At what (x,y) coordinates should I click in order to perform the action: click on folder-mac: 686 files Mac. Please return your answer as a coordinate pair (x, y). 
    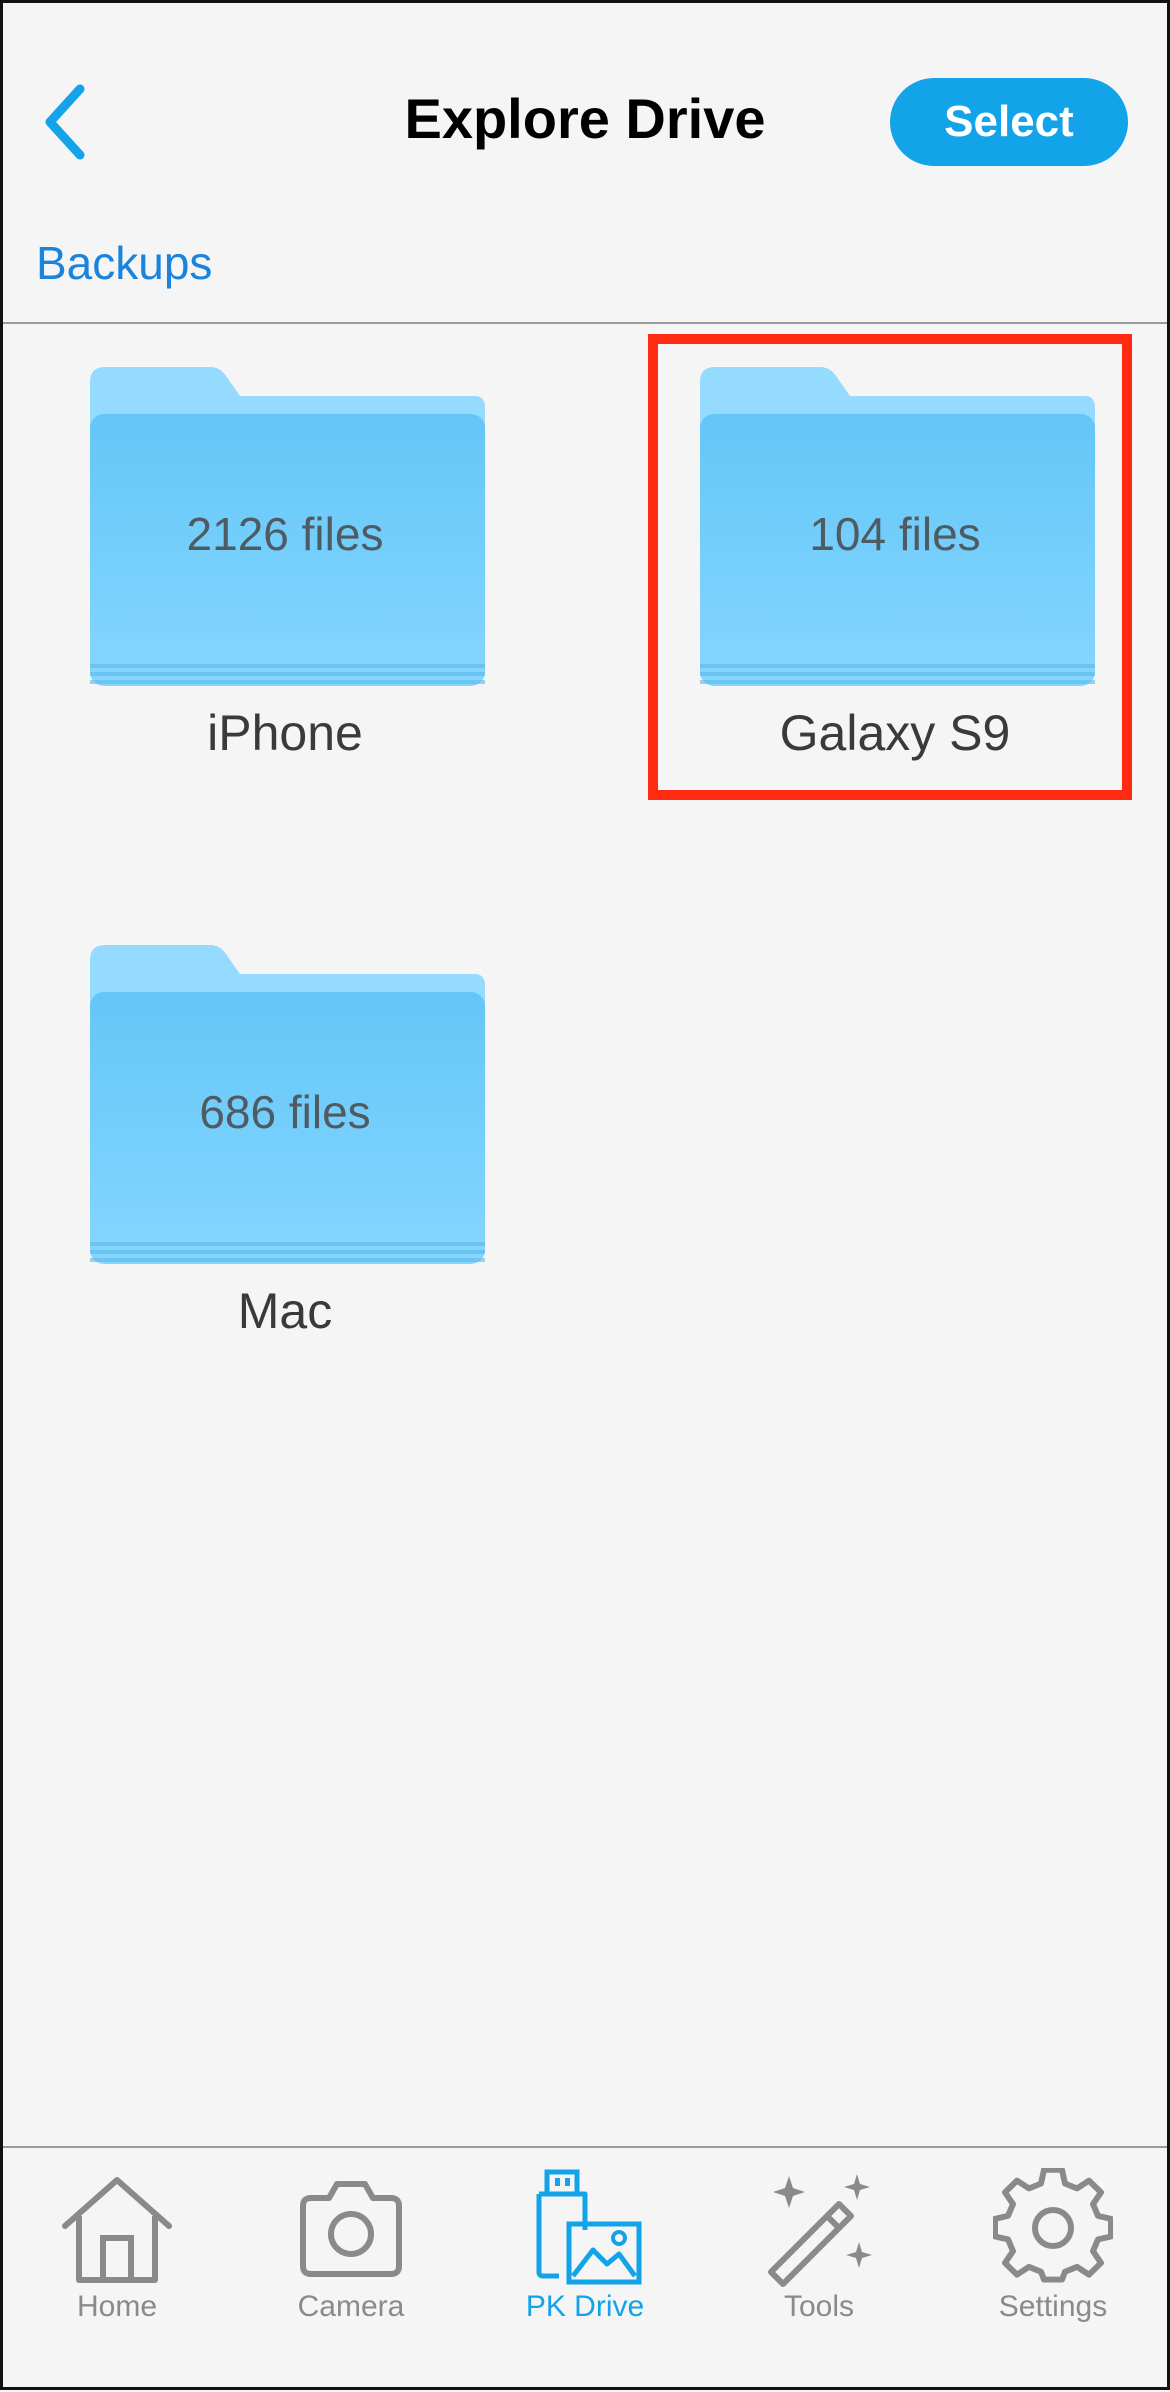
    Looking at the image, I should click on (267, 1155).